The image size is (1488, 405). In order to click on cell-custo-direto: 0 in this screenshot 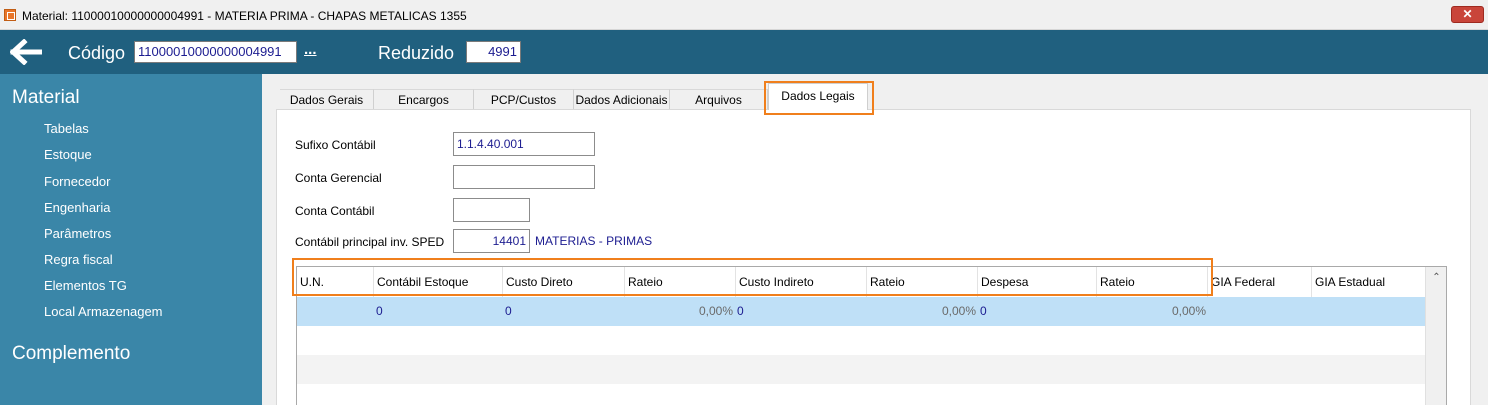, I will do `click(560, 311)`.